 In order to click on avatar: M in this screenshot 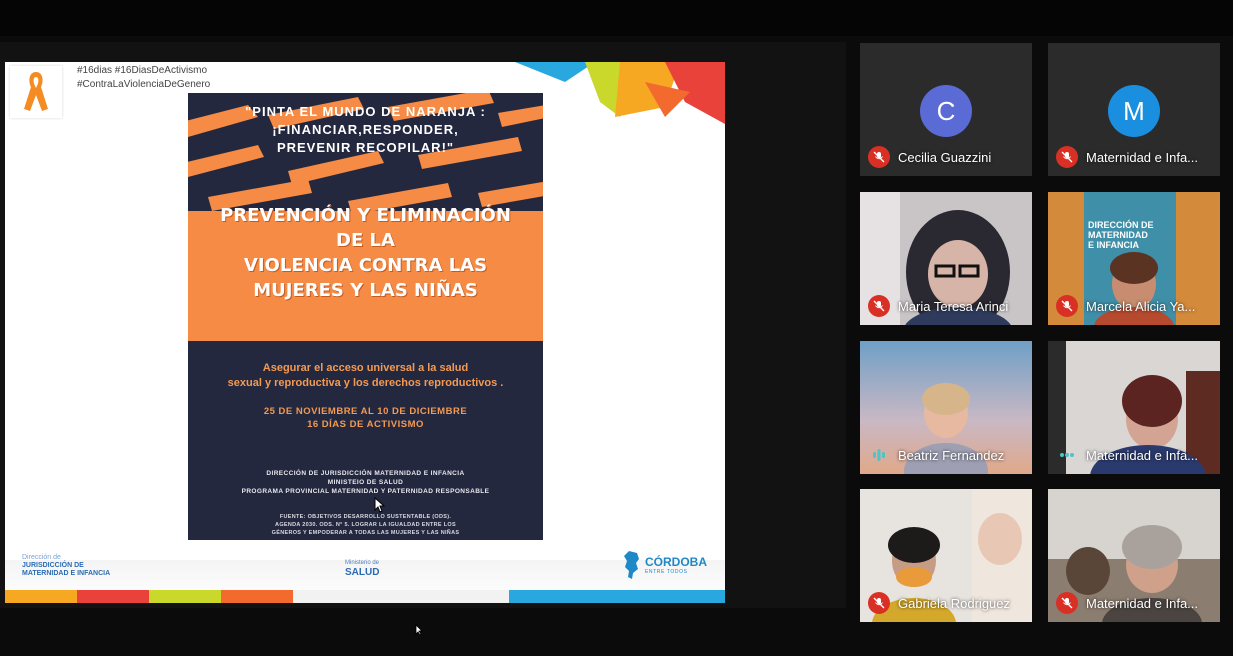, I will do `click(1134, 111)`.